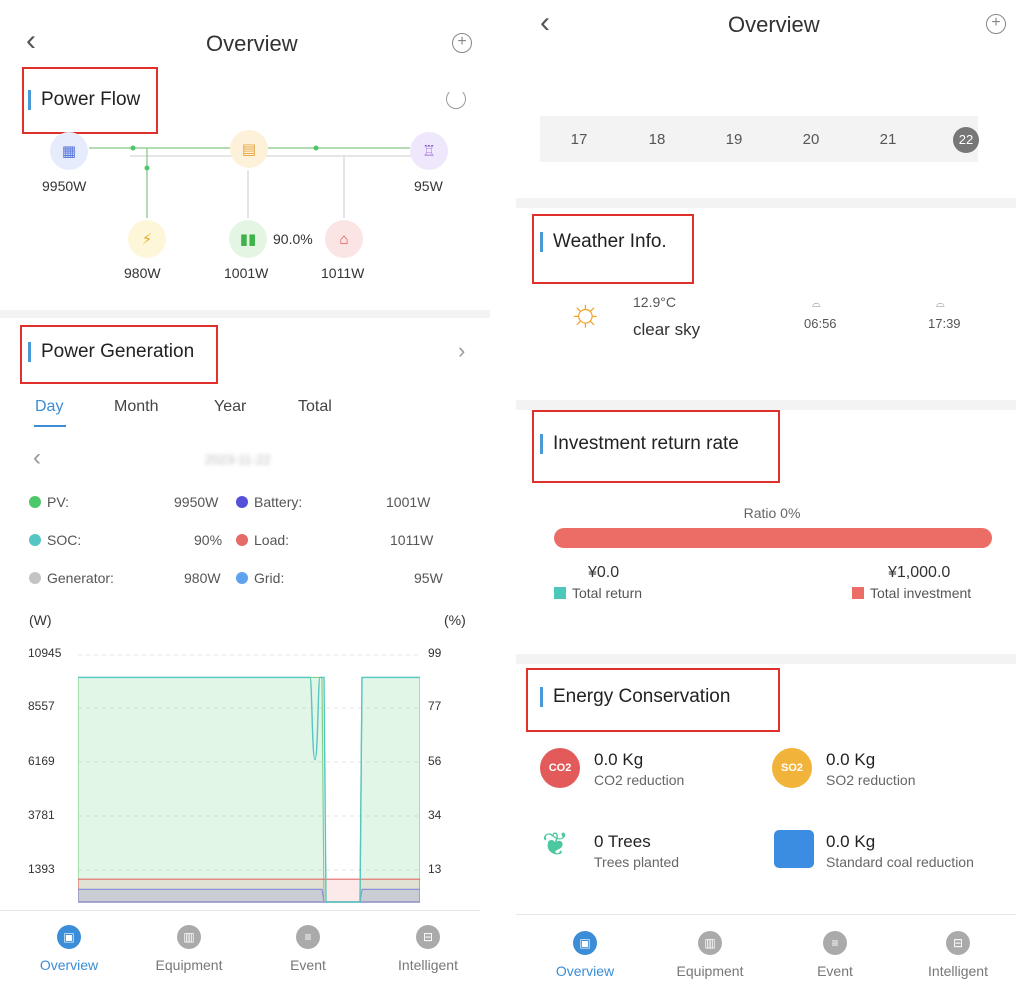  What do you see at coordinates (637, 862) in the screenshot?
I see `trees-label: Trees planted` at bounding box center [637, 862].